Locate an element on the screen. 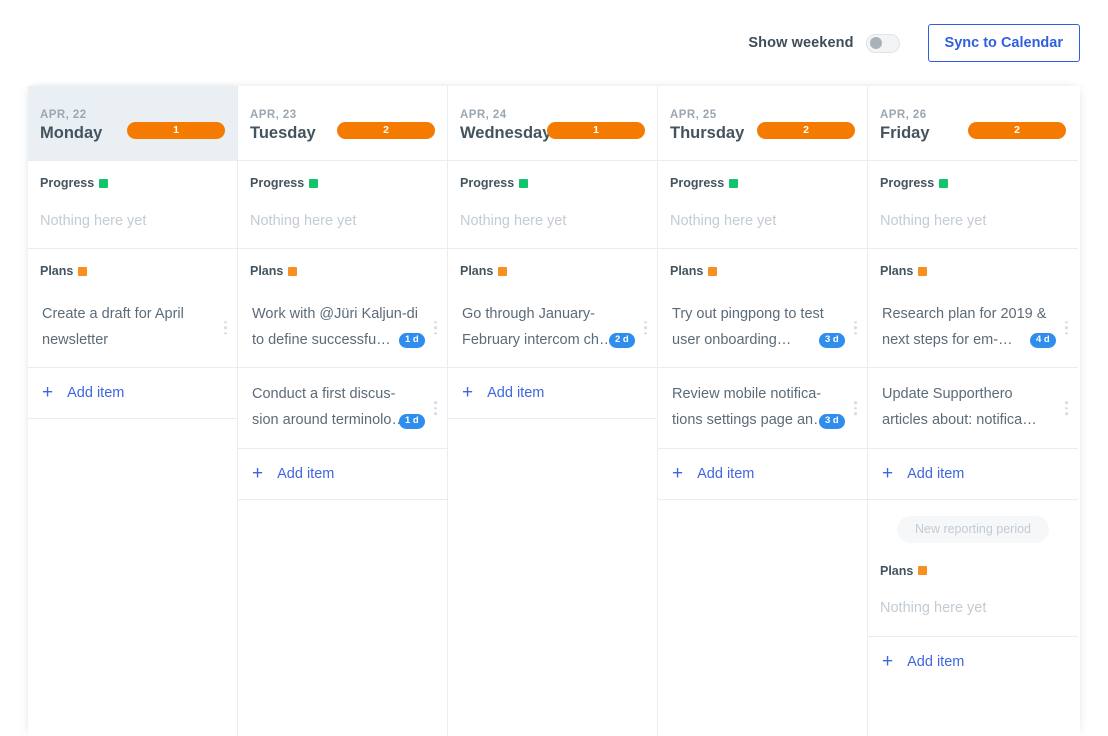  task-age-badge: 1 d is located at coordinates (412, 421).